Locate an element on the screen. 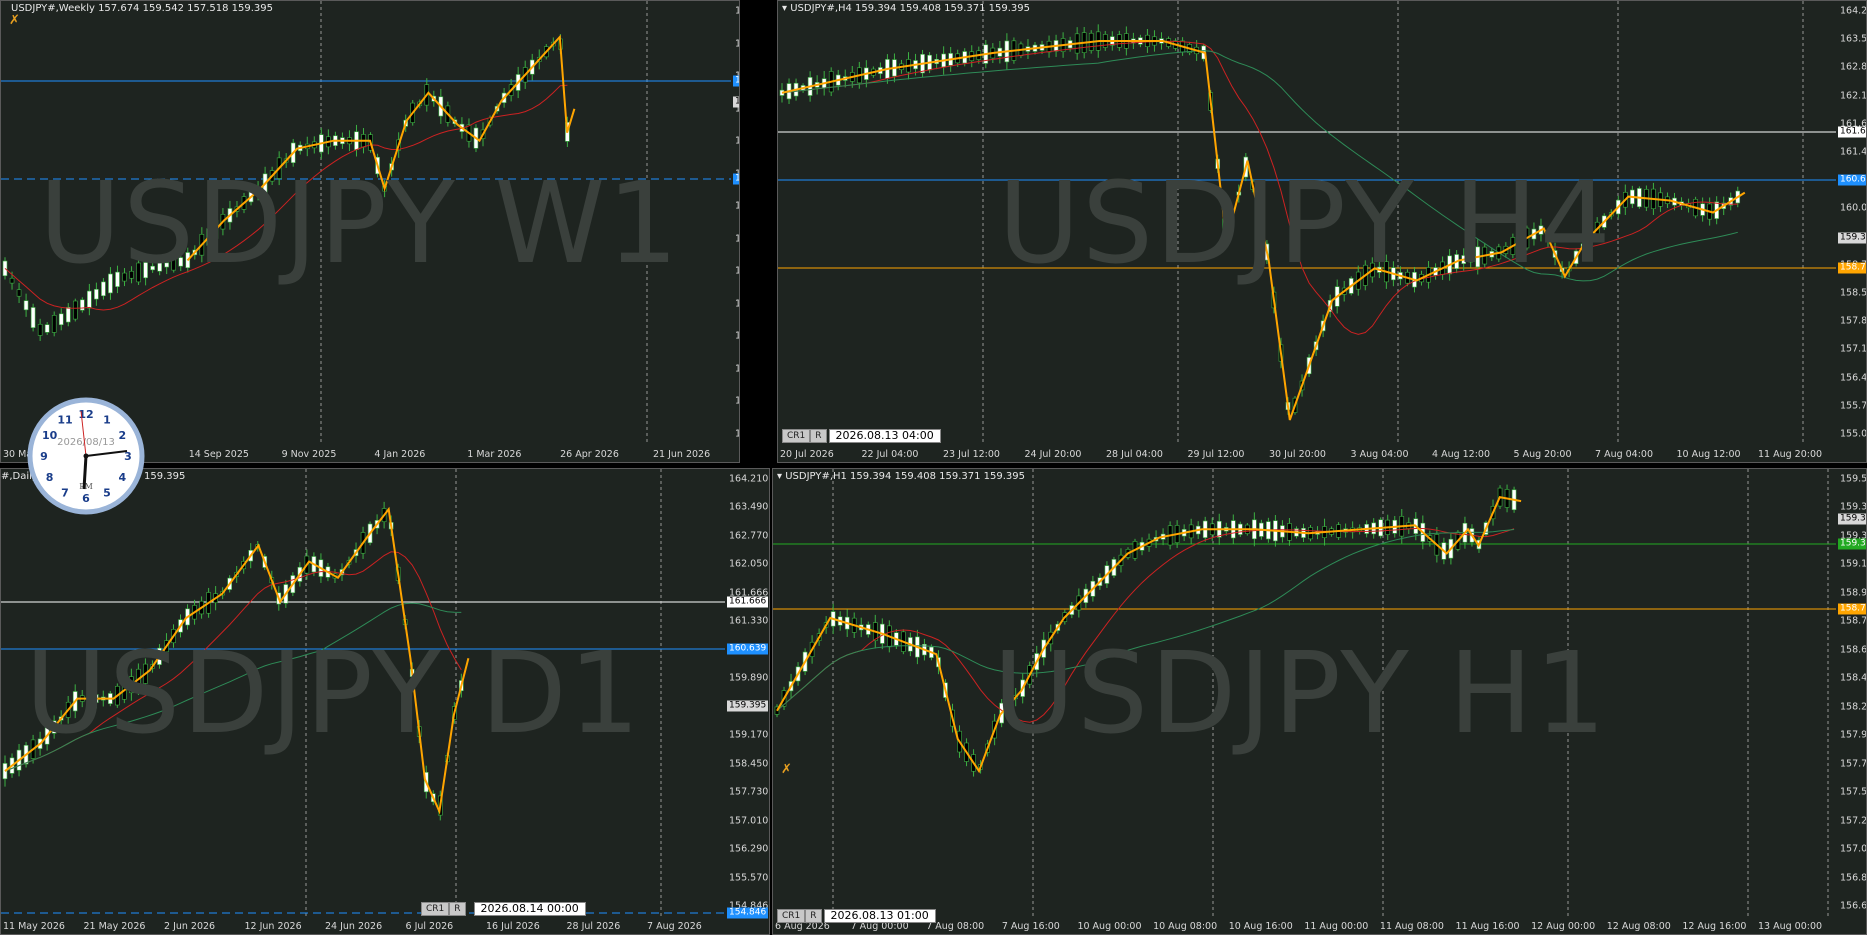 Image resolution: width=1867 pixels, height=935 pixels. price-tick-label: 157.010 is located at coordinates (749, 821).